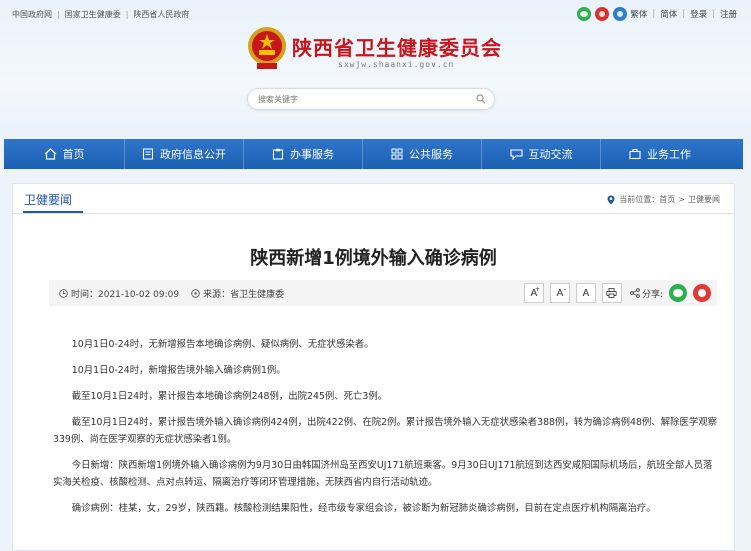 This screenshot has width=751, height=551. I want to click on breadcrumb-label: 当前位置：, so click(639, 199).